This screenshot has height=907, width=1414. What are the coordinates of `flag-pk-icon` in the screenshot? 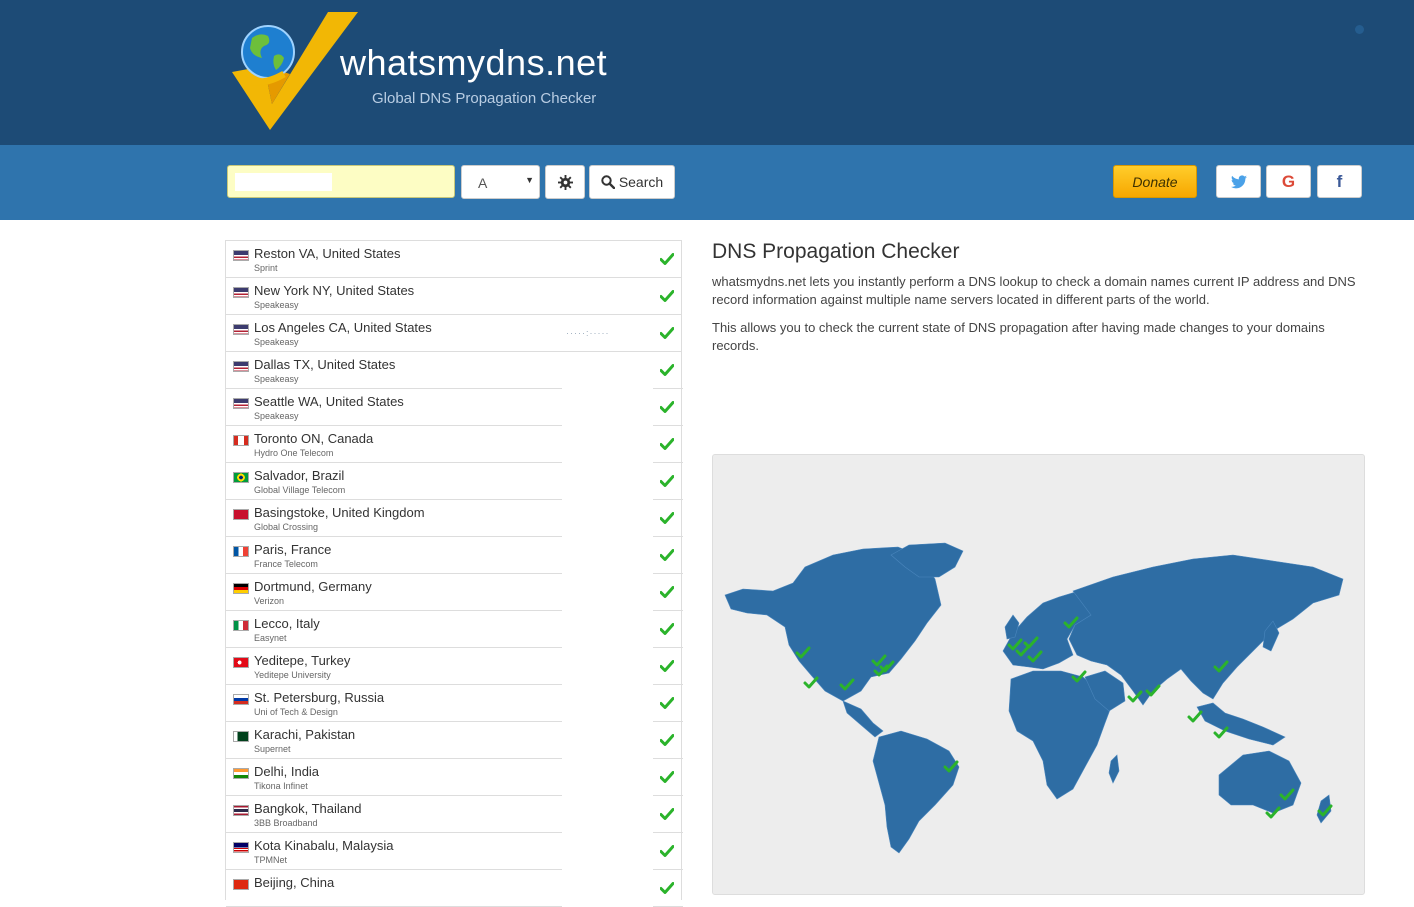 It's located at (241, 736).